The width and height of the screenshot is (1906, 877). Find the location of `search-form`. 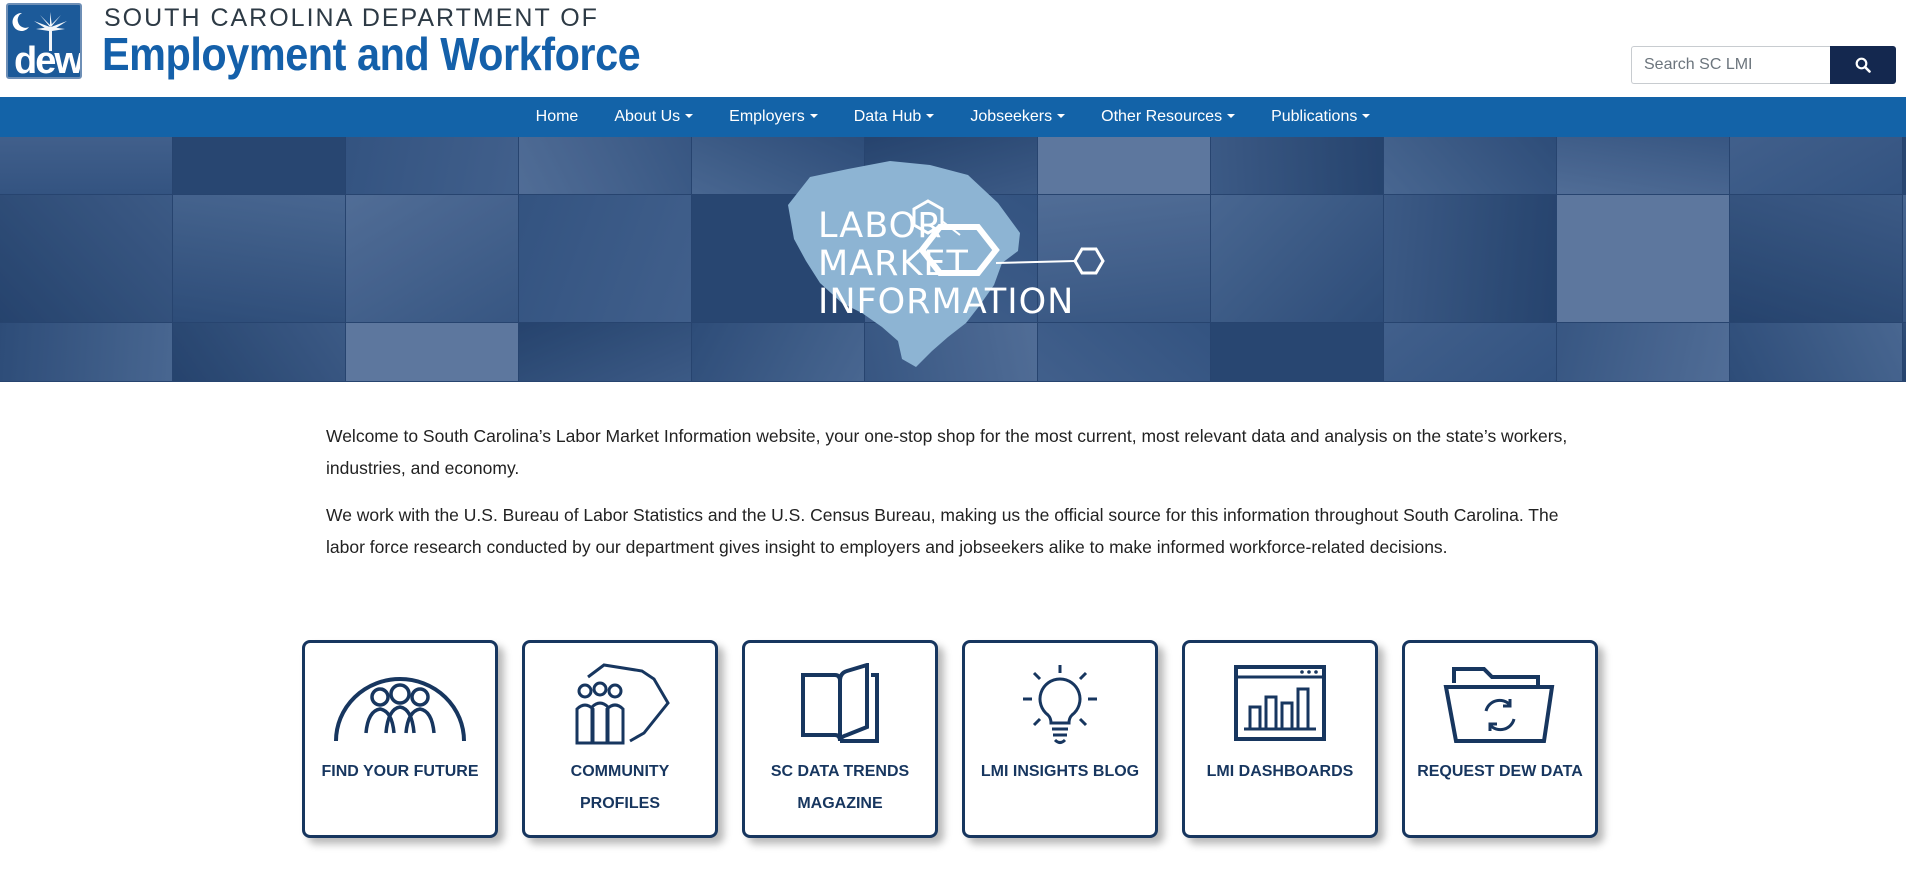

search-form is located at coordinates (1763, 65).